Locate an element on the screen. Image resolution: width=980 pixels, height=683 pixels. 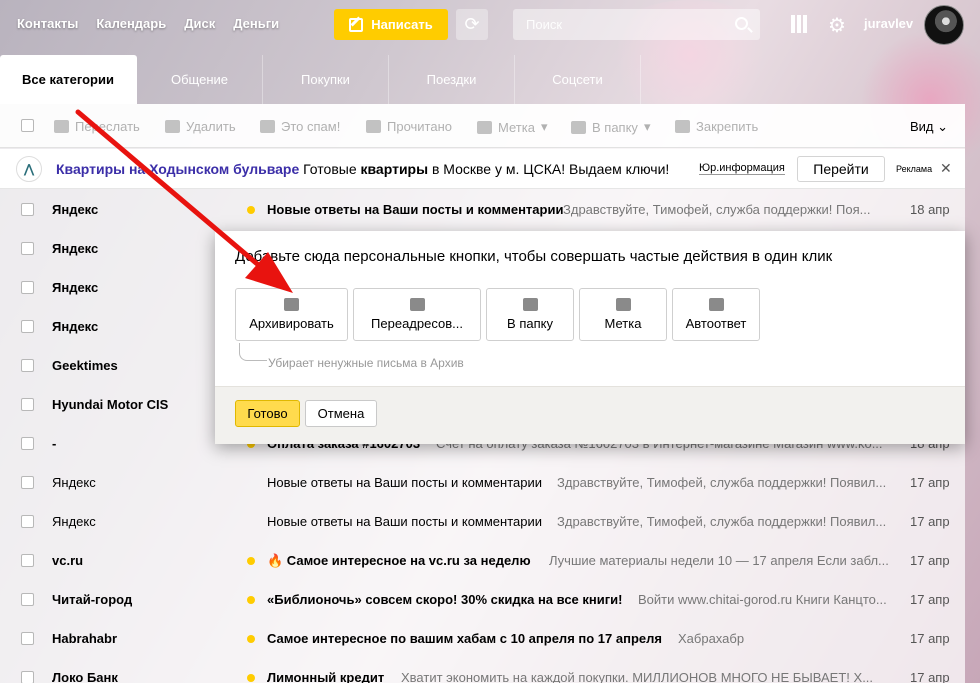
ad-go-button: Перейти is located at coordinates (841, 169).